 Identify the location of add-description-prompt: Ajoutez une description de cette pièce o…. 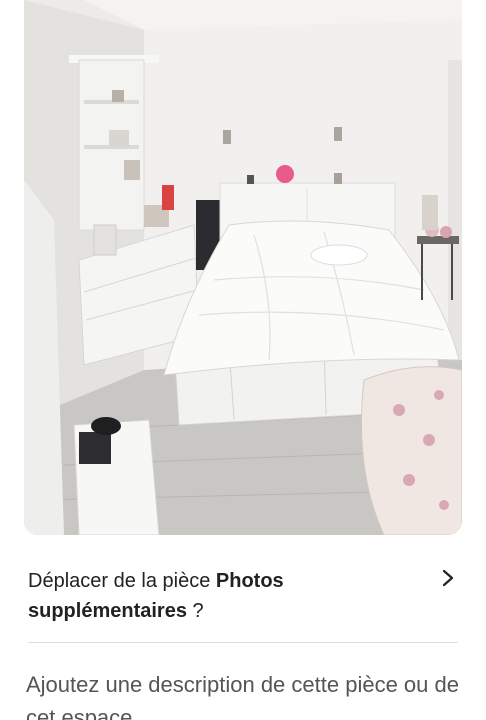
(246, 694).